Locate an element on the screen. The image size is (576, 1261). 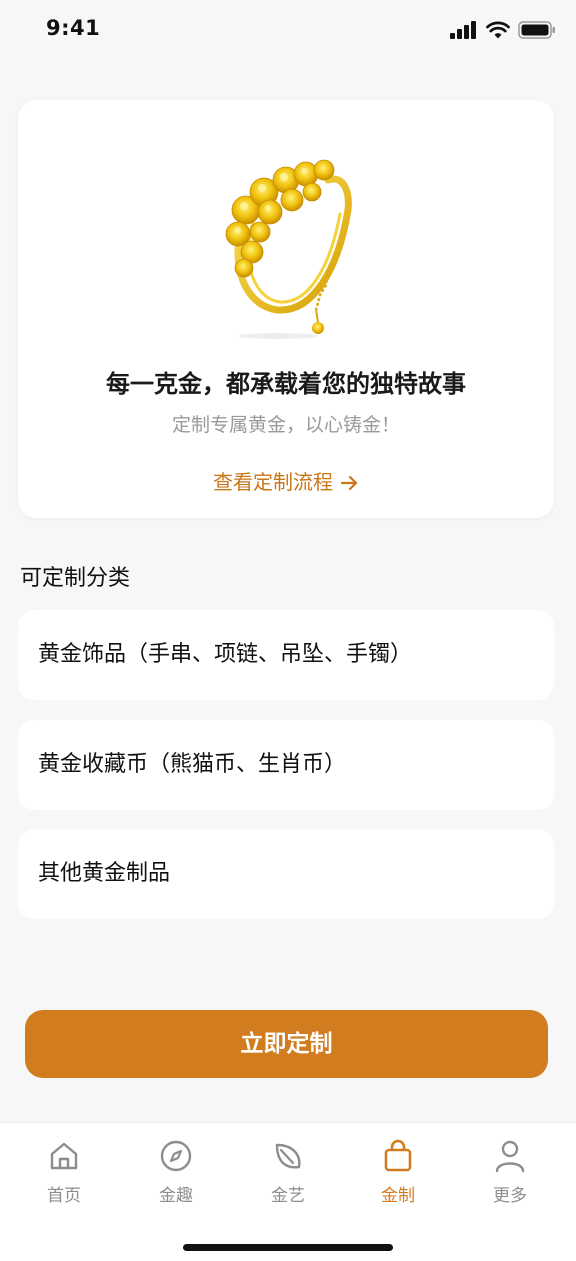
tab-home: 首页 is located at coordinates (64, 1172).